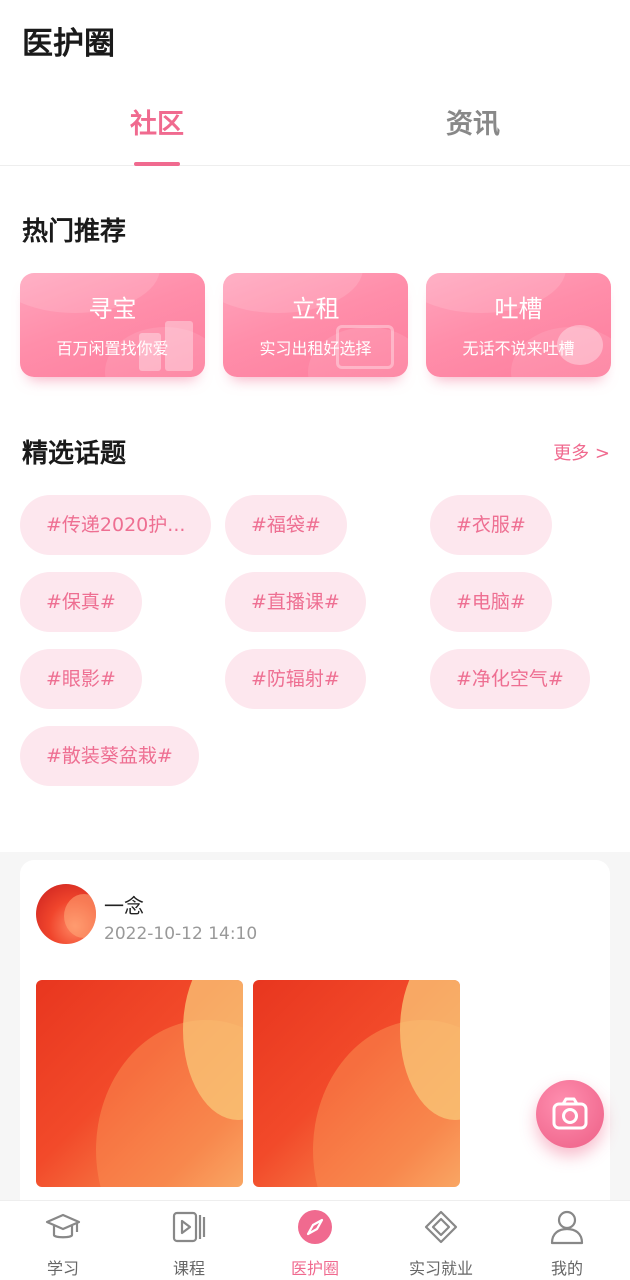 This screenshot has height=1280, width=630. What do you see at coordinates (286, 525) in the screenshot?
I see `topic-chip: #福袋#` at bounding box center [286, 525].